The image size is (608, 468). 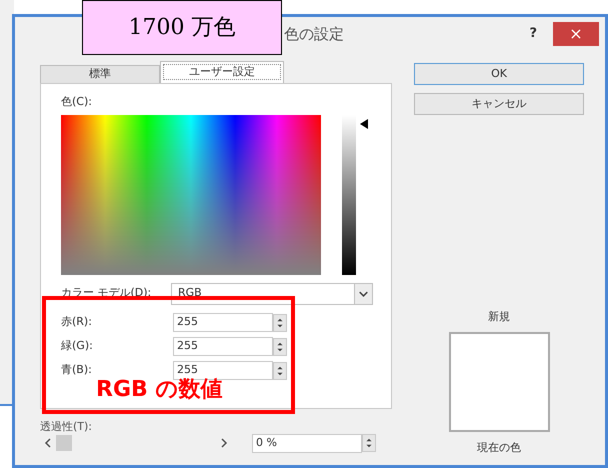 What do you see at coordinates (182, 27) in the screenshot?
I see `annotation-label: 1700 万色` at bounding box center [182, 27].